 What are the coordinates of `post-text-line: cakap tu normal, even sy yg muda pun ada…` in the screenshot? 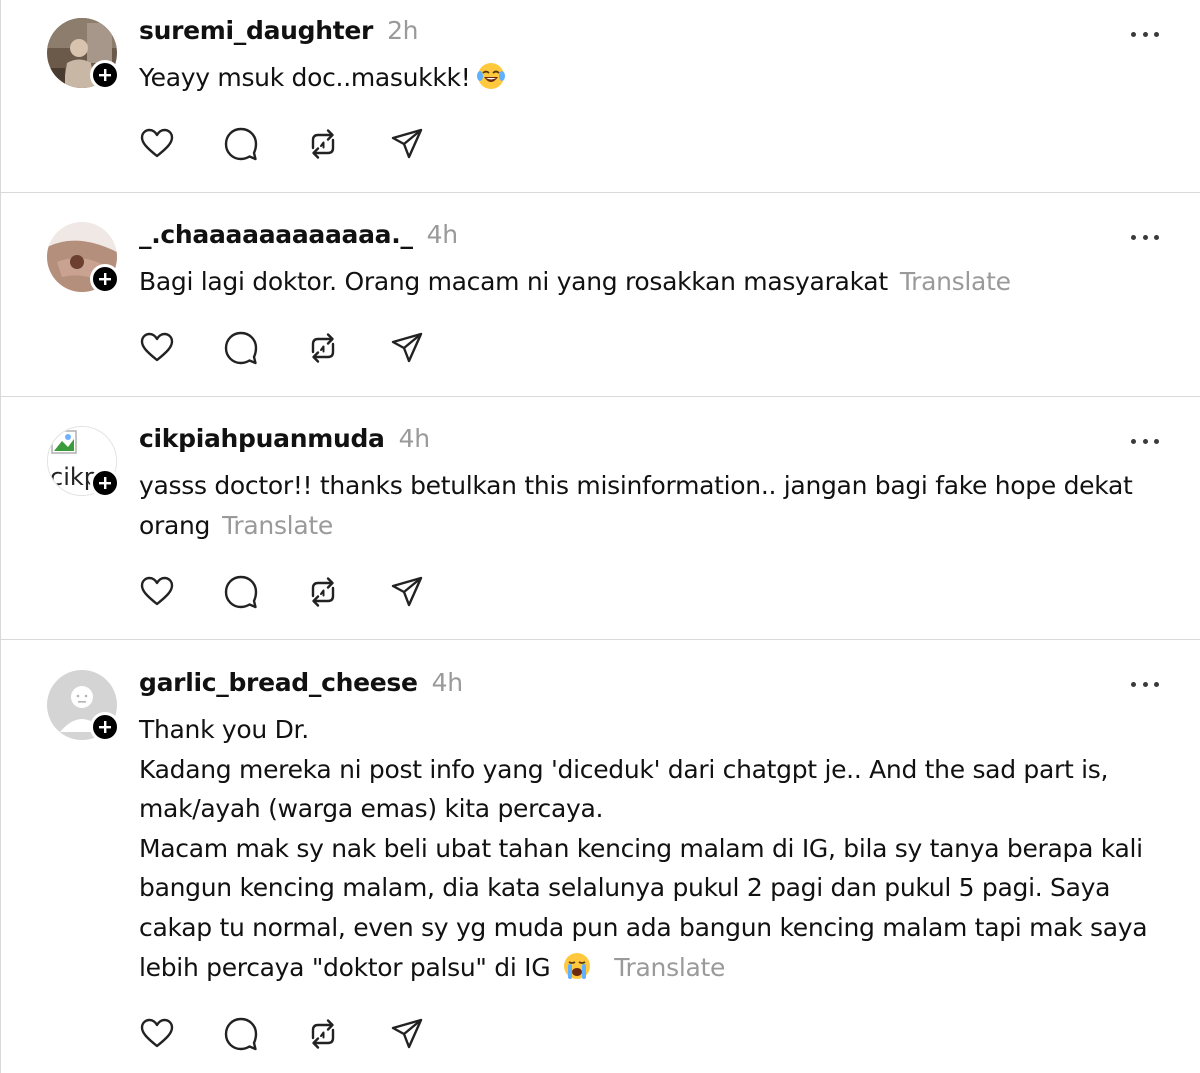 It's located at (643, 927).